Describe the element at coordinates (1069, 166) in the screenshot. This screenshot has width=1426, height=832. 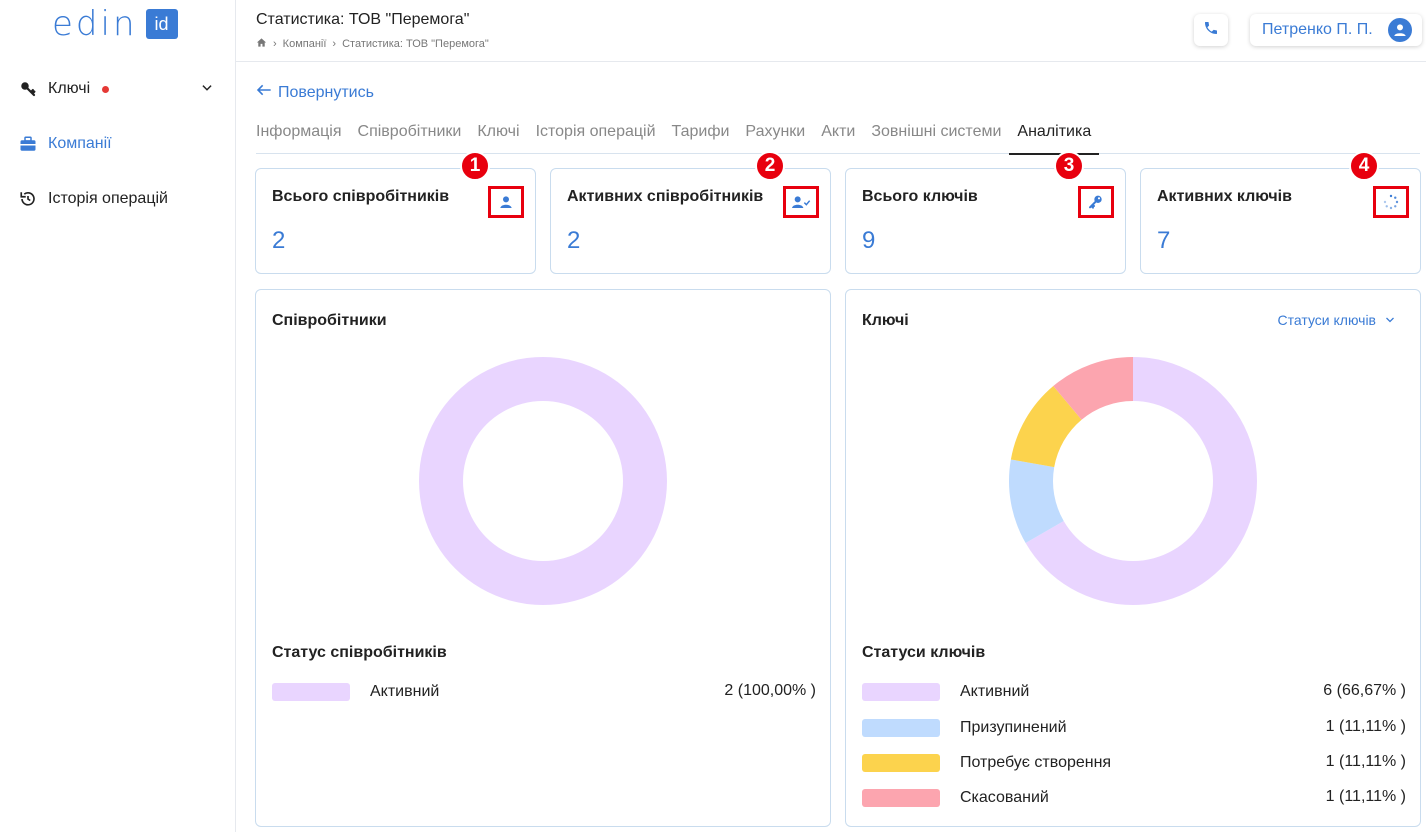
I see `marker-badge: 3` at that location.